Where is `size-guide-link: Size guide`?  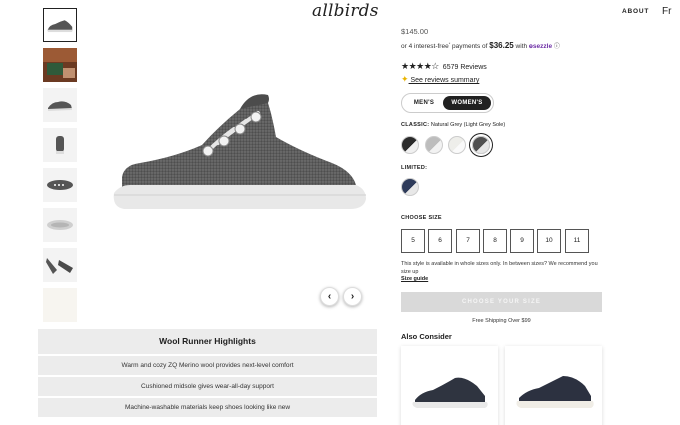 size-guide-link: Size guide is located at coordinates (414, 279).